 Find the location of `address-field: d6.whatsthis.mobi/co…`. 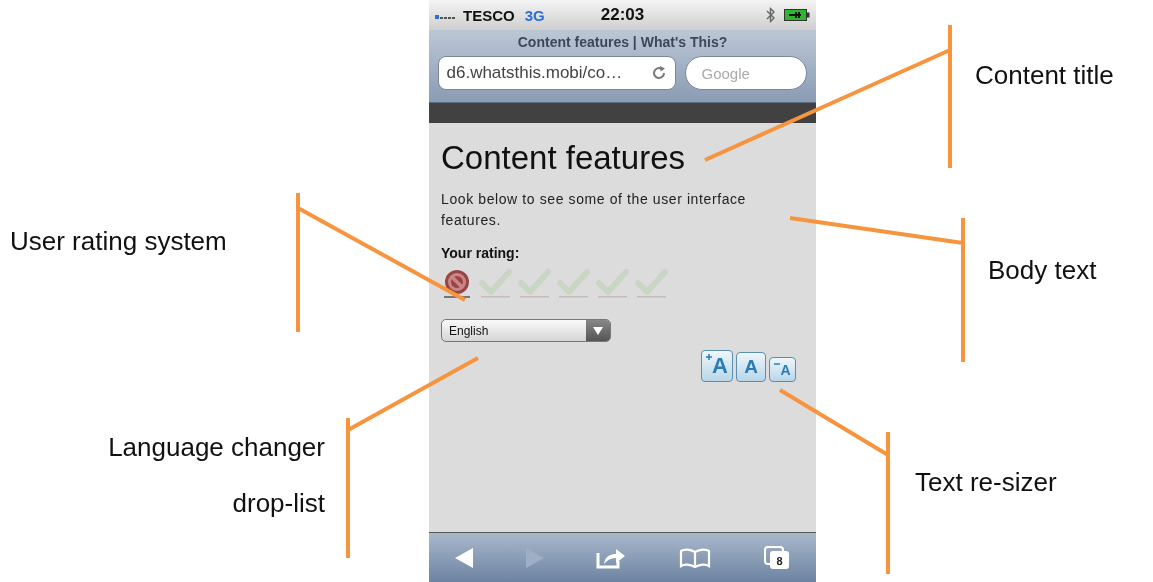

address-field: d6.whatsthis.mobi/co… is located at coordinates (556, 73).